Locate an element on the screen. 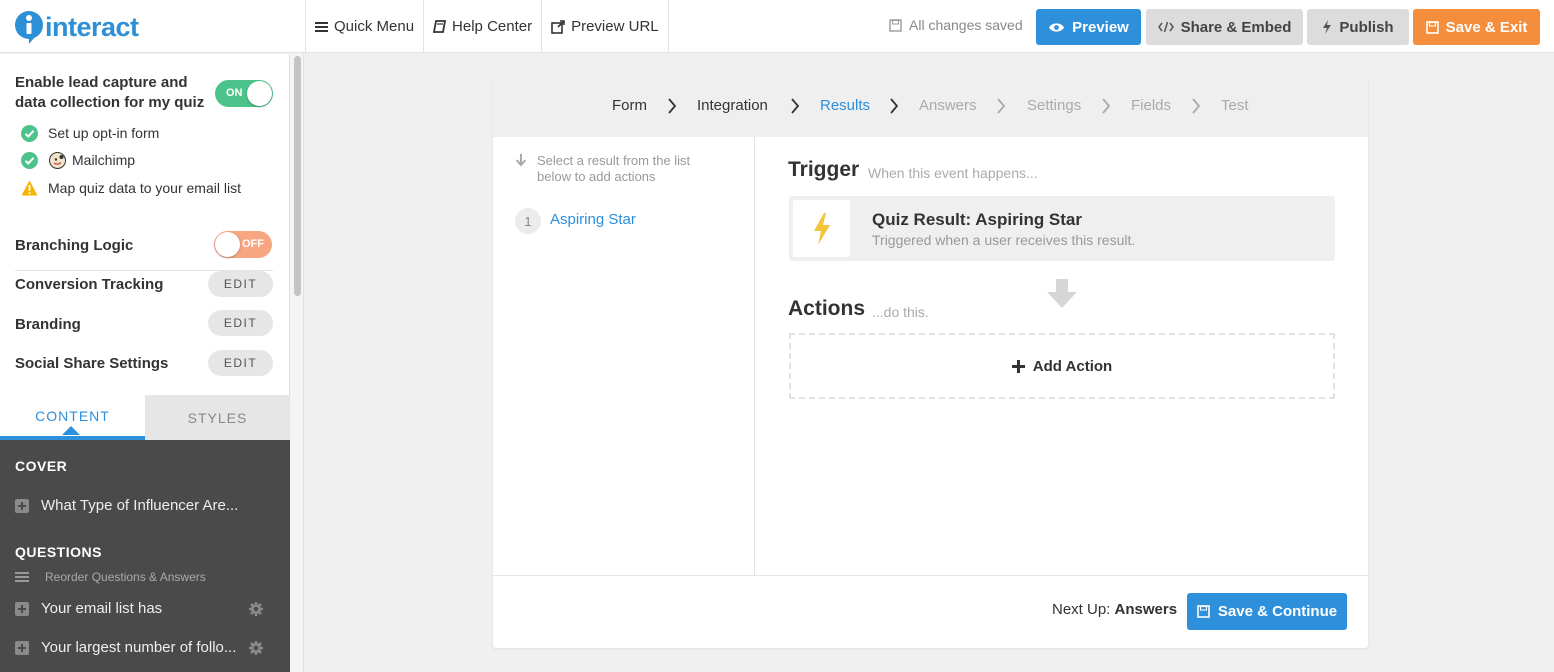 The image size is (1554, 672). preview-url-button: Preview URL is located at coordinates (605, 26).